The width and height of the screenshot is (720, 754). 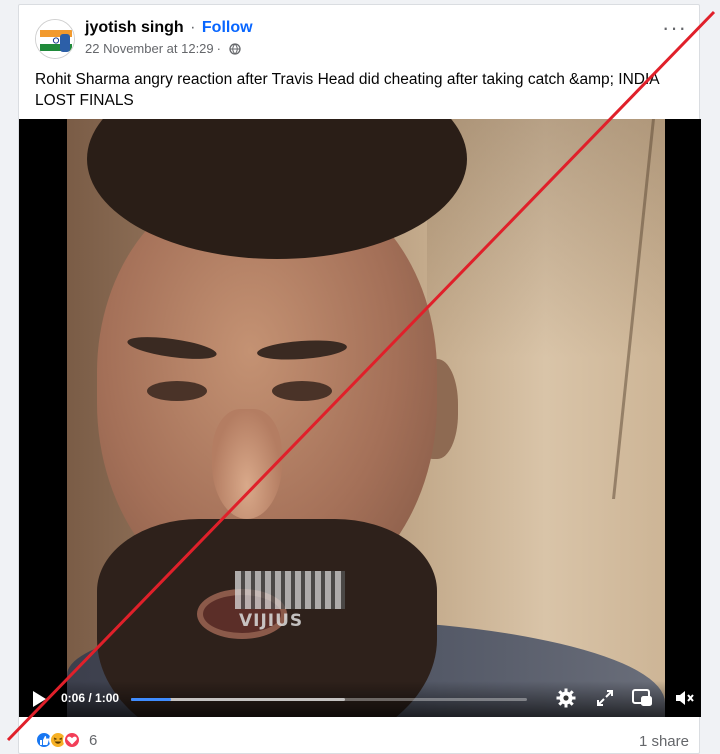 What do you see at coordinates (664, 741) in the screenshot?
I see `shares-count: 1 share` at bounding box center [664, 741].